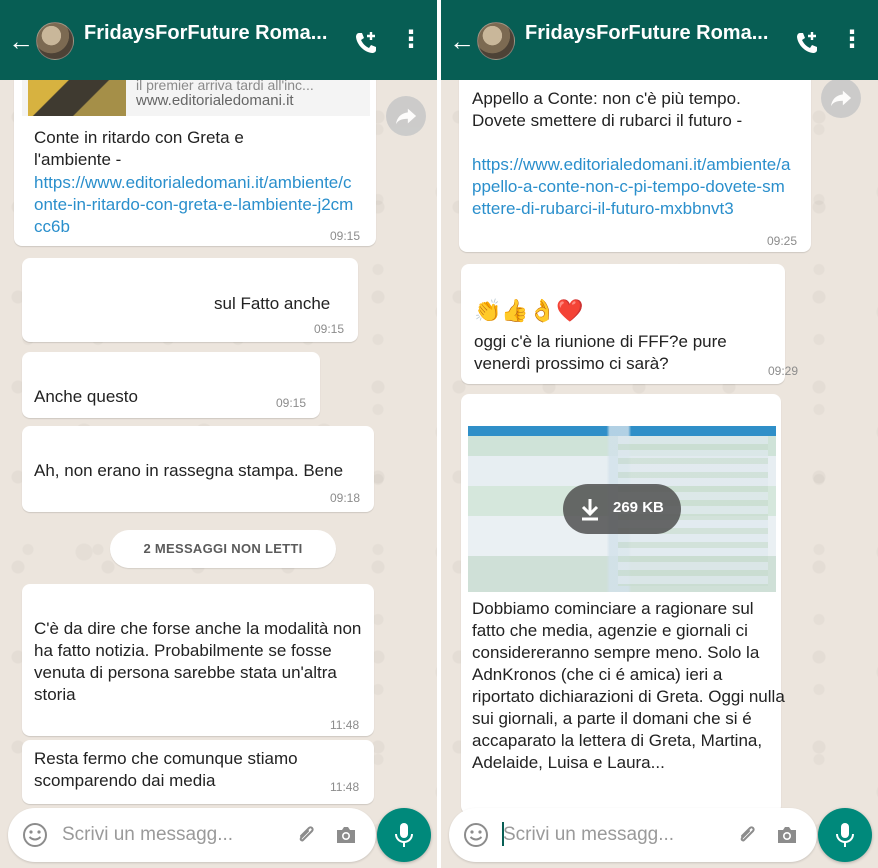 The image size is (878, 868). I want to click on message-time: 09:29, so click(783, 371).